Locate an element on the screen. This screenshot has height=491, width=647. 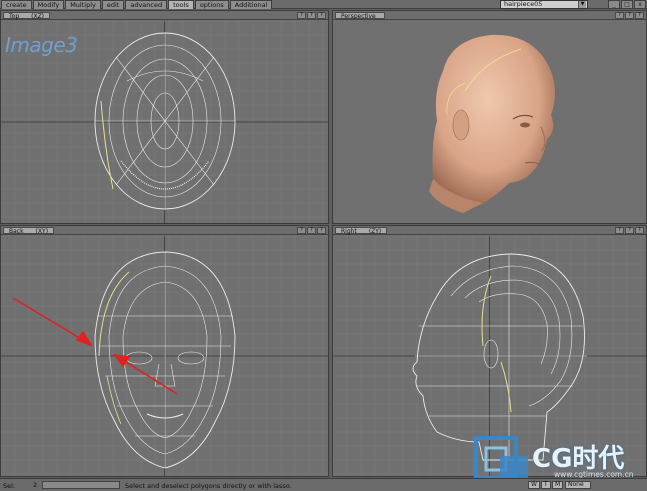
viewport-header: Perspective ? ? ? is located at coordinates (489, 15).